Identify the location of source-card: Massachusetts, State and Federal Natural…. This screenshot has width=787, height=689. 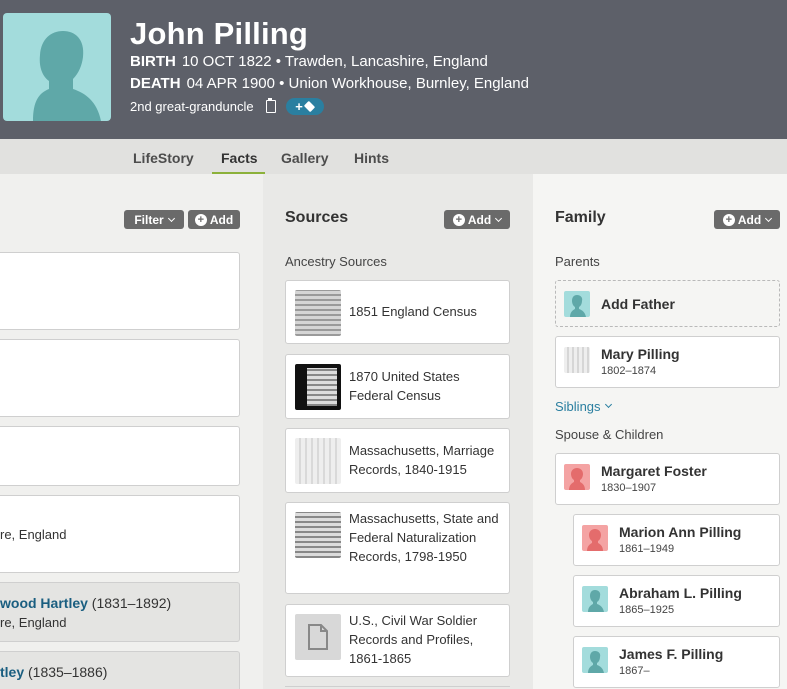
(397, 548).